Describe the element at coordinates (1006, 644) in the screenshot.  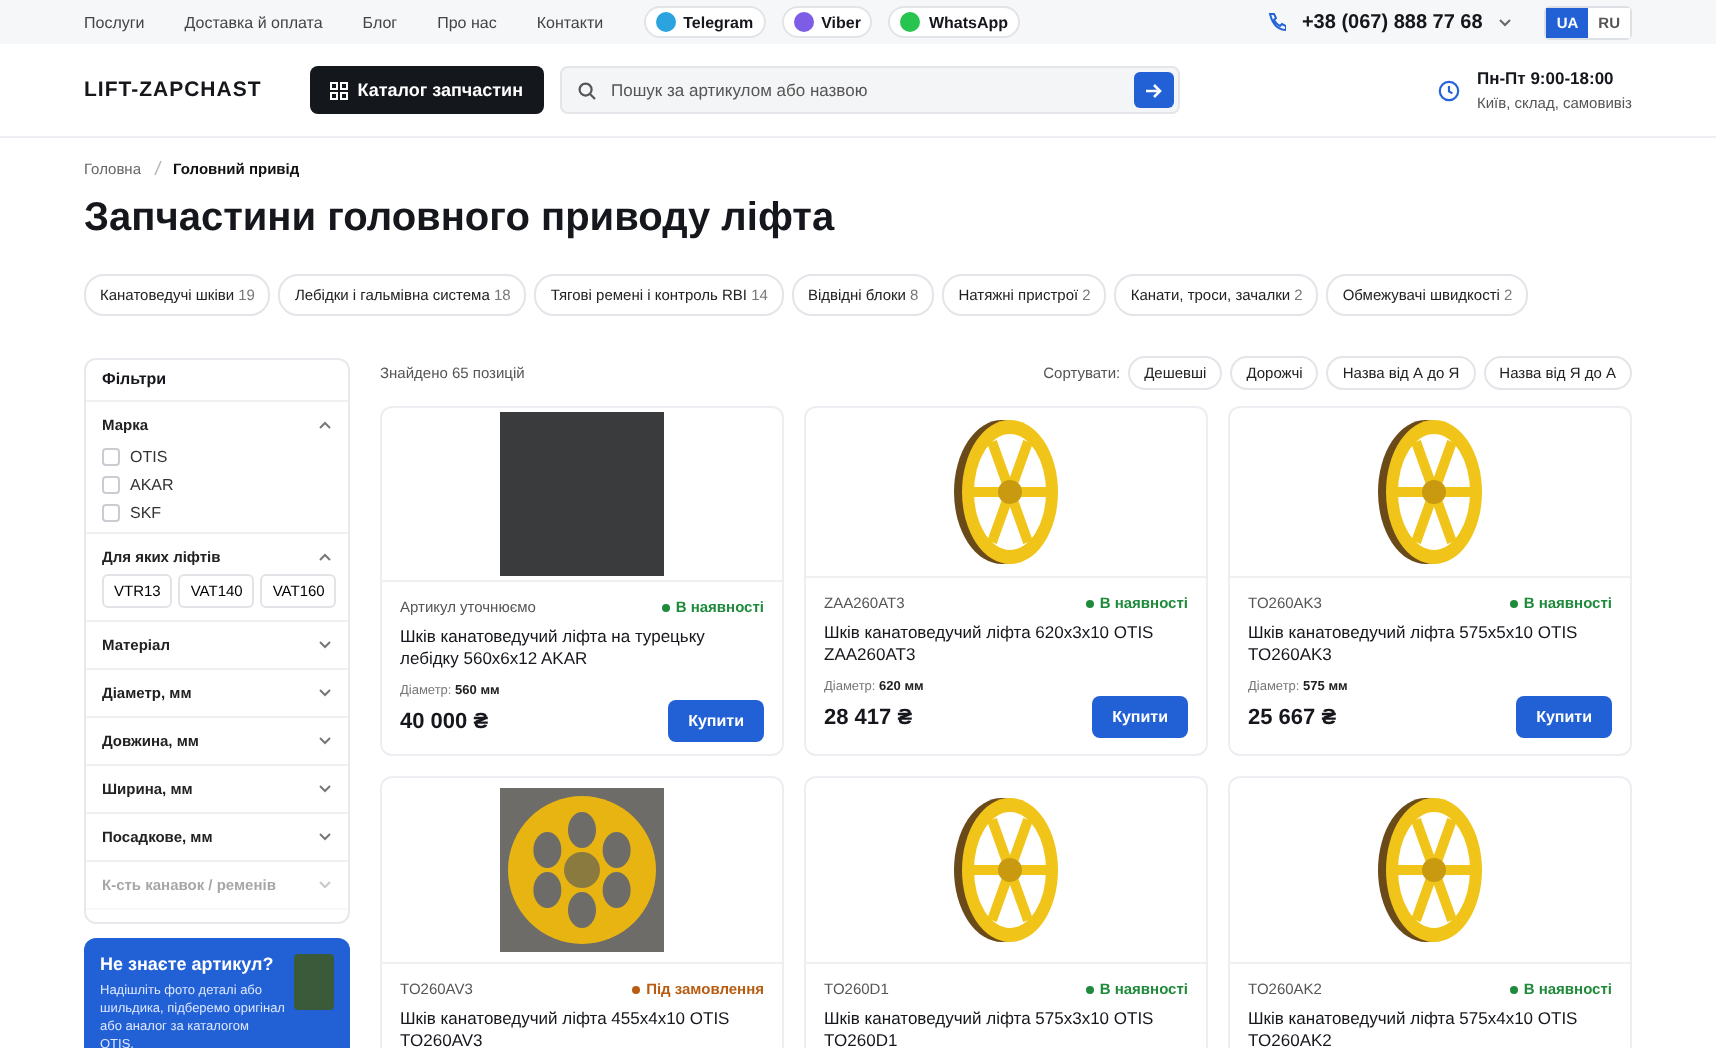
I see `product-name: Шків канатоведучий ліфта 620x3x10 OTIS ZAA260AT3` at that location.